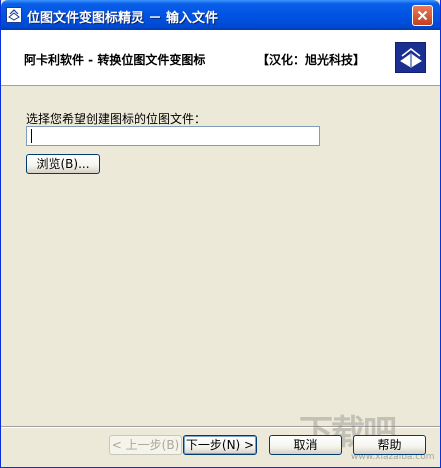 Image resolution: width=441 pixels, height=468 pixels. Describe the element at coordinates (220, 15) in the screenshot. I see `title-bar: 位图文件变图标精灵 － 输入文件` at that location.